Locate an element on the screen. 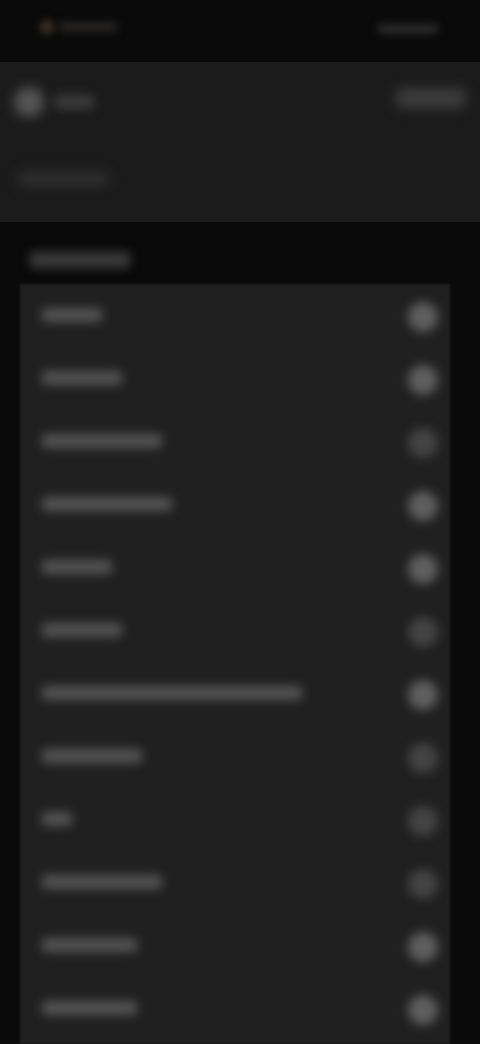 The height and width of the screenshot is (1044, 480). status-time is located at coordinates (88, 27).